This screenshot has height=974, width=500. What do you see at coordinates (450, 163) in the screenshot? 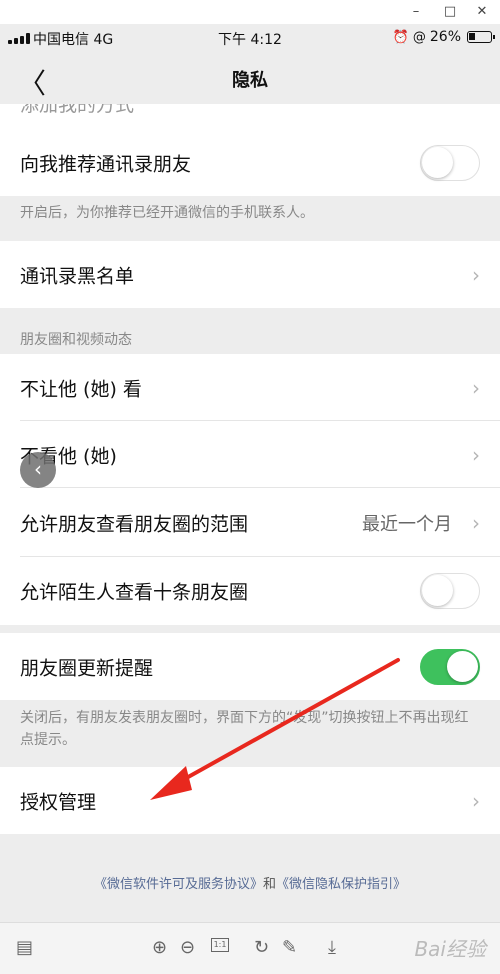
I see `recommend-contacts-toggle` at bounding box center [450, 163].